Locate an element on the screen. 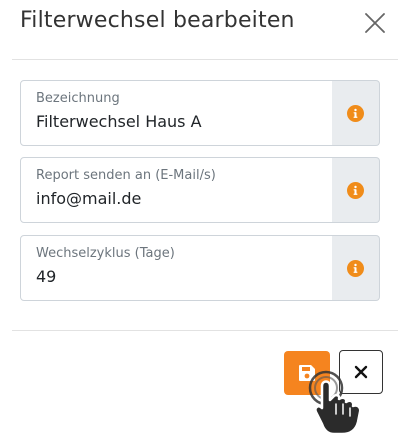 Image resolution: width=410 pixels, height=436 pixels. name-field-group: Bezeichnung Filterwechsel Haus A is located at coordinates (200, 113).